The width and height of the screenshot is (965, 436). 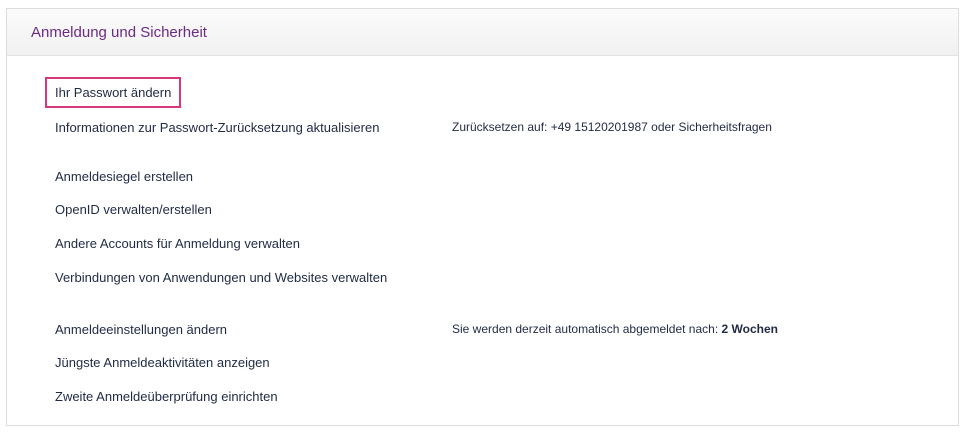 What do you see at coordinates (237, 362) in the screenshot?
I see `recent-sign-in-activity-link: Jüngste Anmeldeaktivitäten anzeigen` at bounding box center [237, 362].